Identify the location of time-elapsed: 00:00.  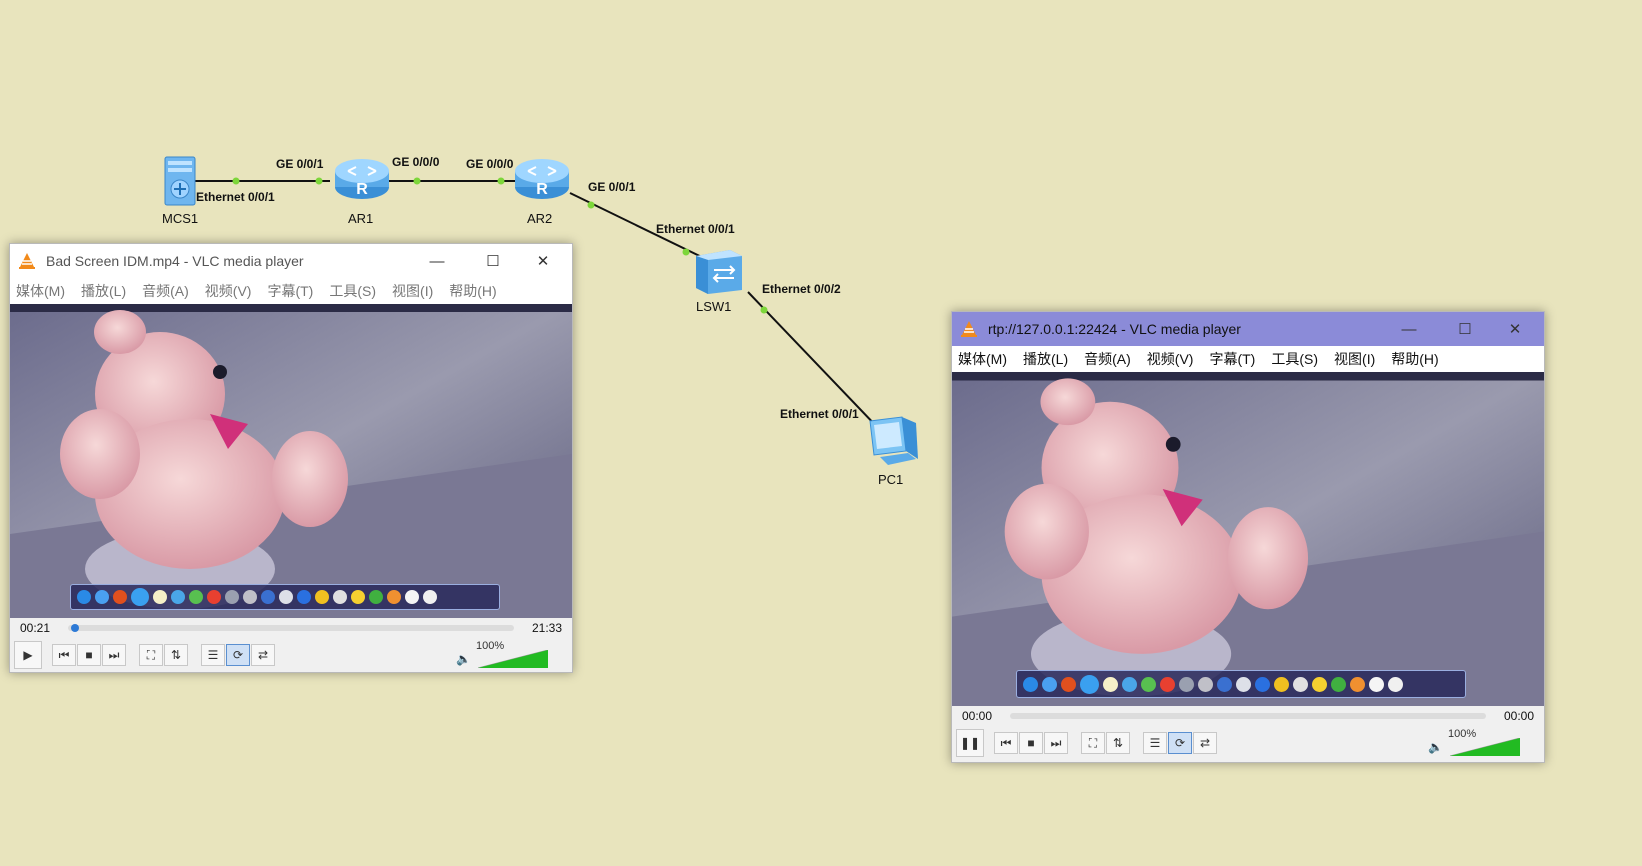
(977, 716).